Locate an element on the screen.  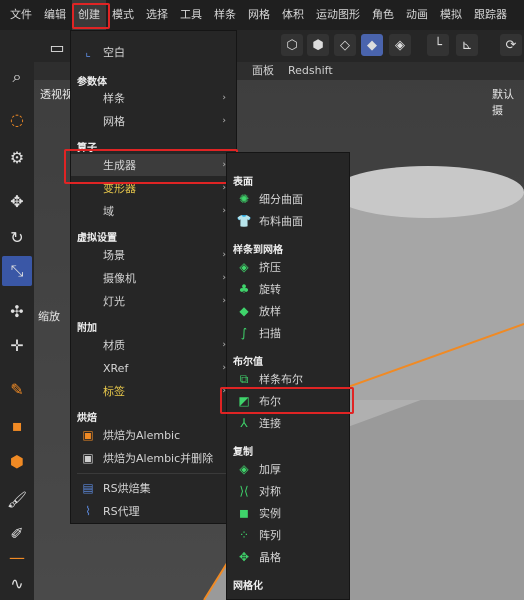
section-bake: 烘焙 is located at coordinates (87, 418).